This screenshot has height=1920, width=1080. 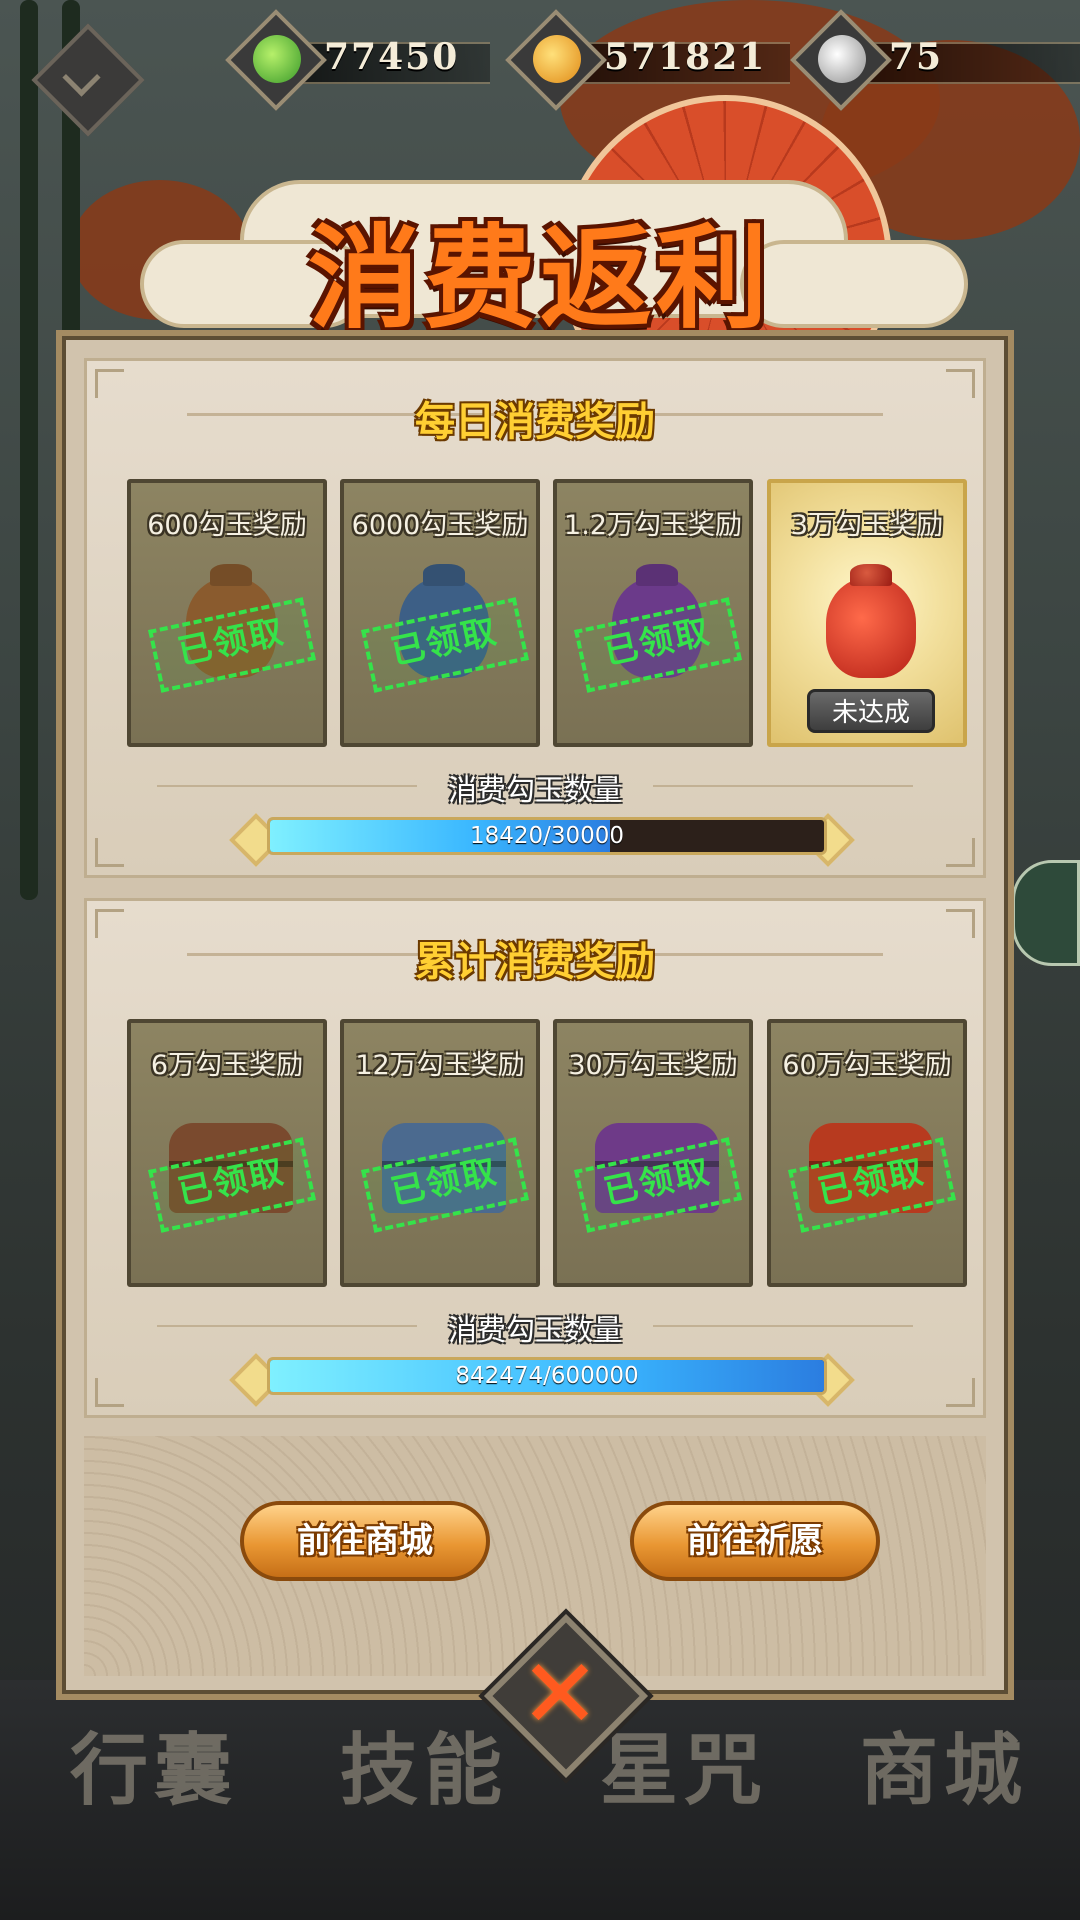 I want to click on card-label: 600勾玉奖励, so click(x=227, y=525).